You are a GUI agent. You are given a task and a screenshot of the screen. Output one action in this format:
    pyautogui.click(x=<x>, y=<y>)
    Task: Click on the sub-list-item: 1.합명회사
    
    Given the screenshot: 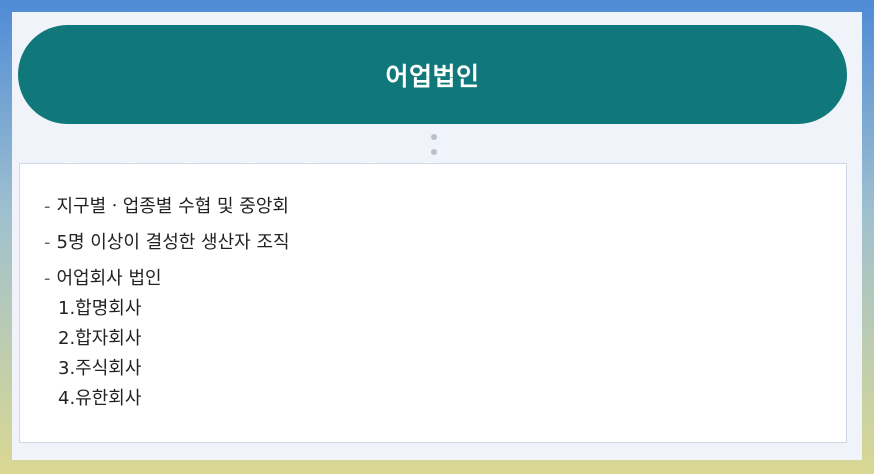 What is the action you would take?
    pyautogui.click(x=100, y=308)
    